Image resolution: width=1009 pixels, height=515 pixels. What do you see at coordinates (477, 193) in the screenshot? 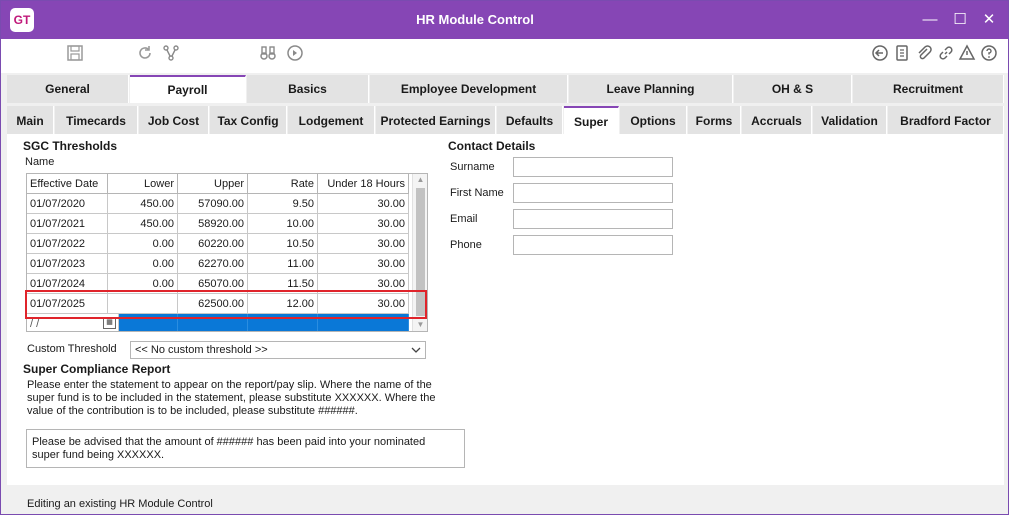
I see `first-name-label: First Name` at bounding box center [477, 193].